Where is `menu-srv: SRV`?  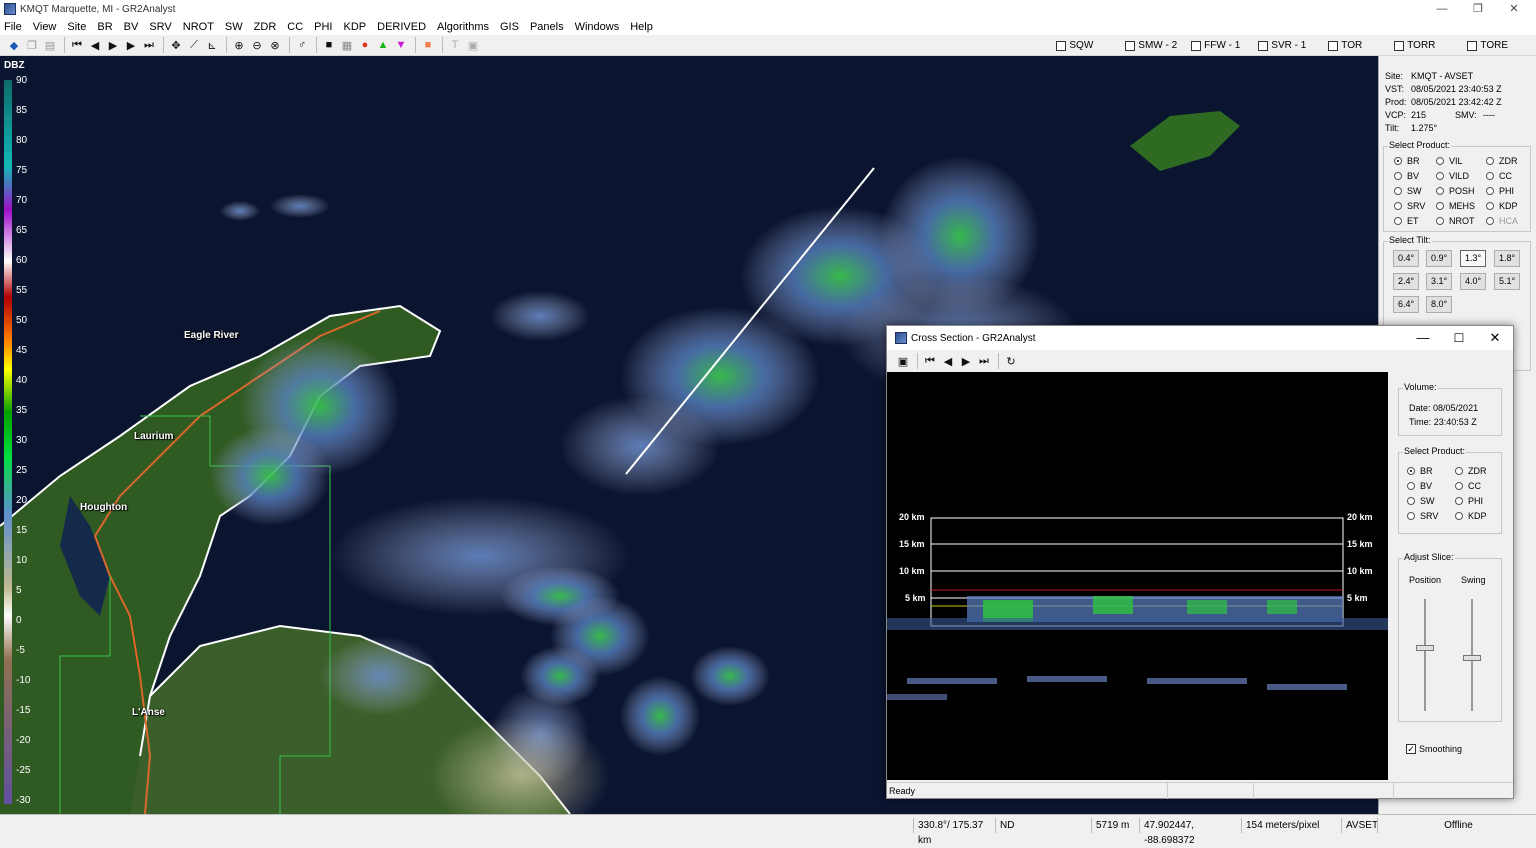
menu-srv: SRV is located at coordinates (160, 27).